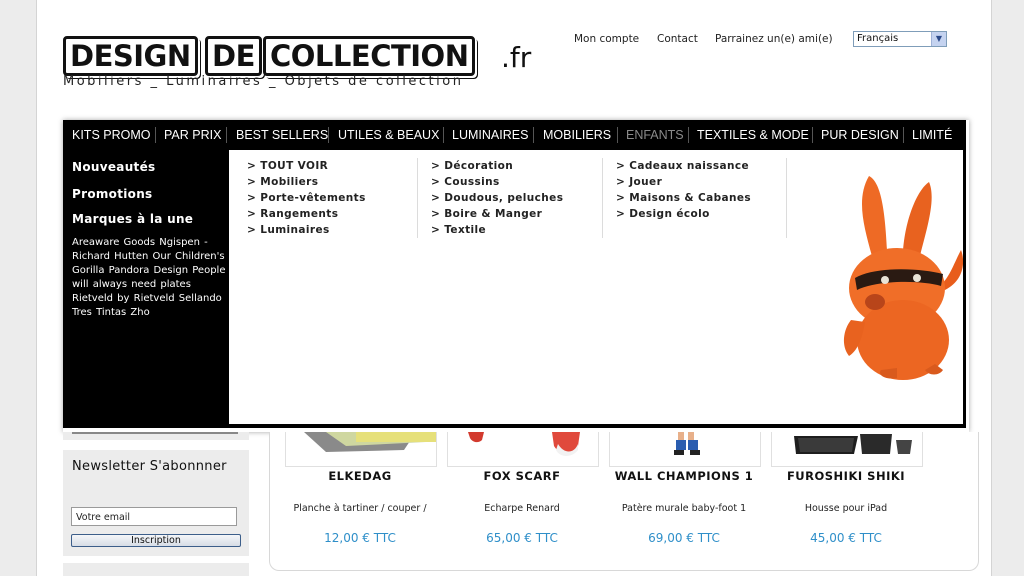 This screenshot has height=576, width=1024. I want to click on nav-mobiliers: MOBILIERS, so click(577, 135).